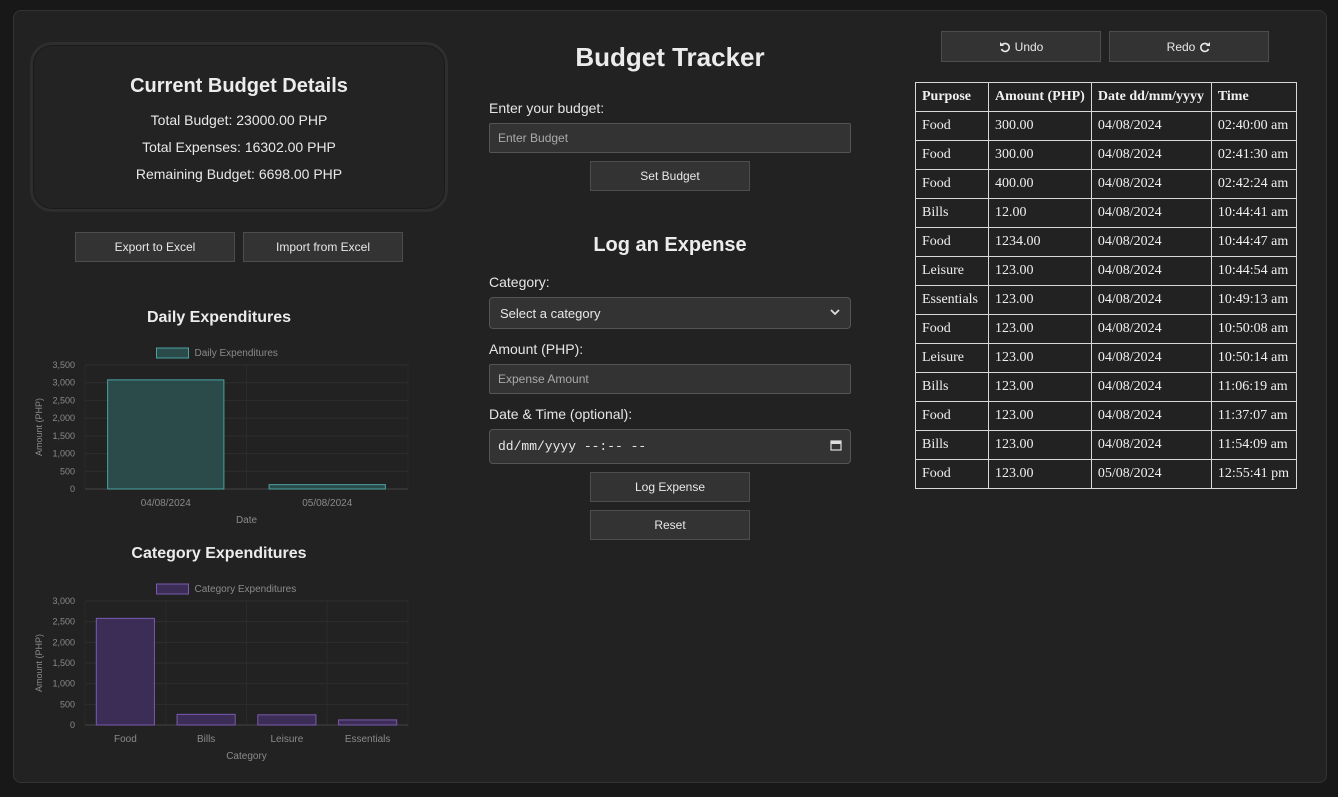 The height and width of the screenshot is (797, 1338). Describe the element at coordinates (1181, 46) in the screenshot. I see `redo-label: Redo` at that location.